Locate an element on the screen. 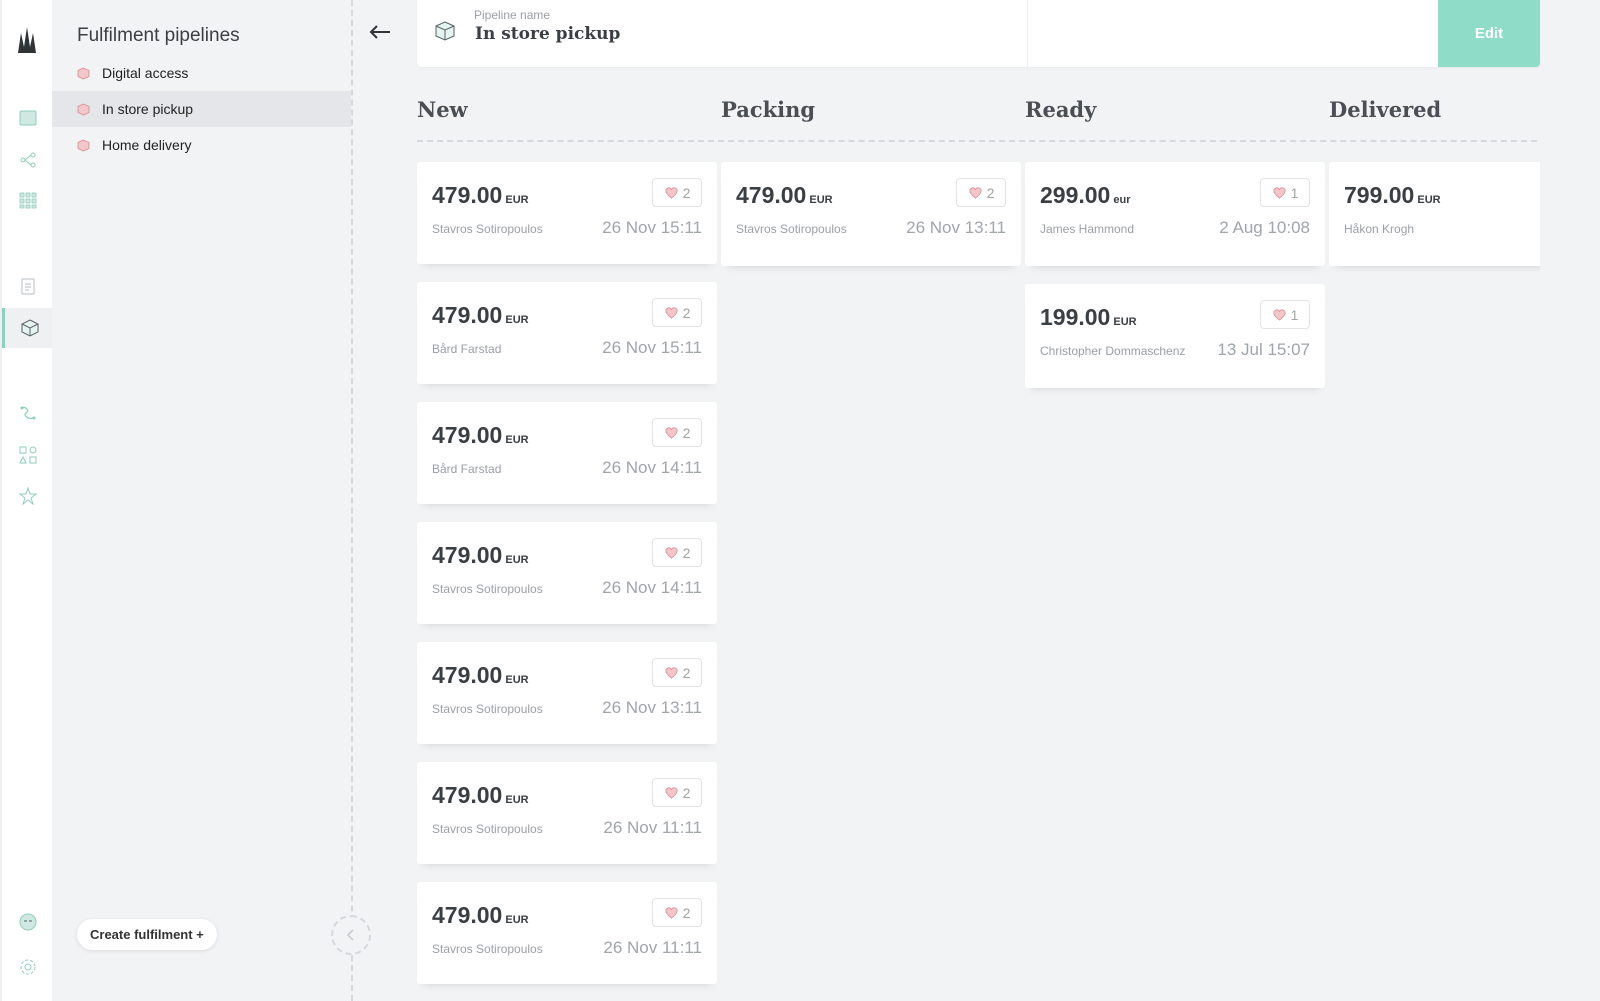 The width and height of the screenshot is (1600, 1001). icon-rail is located at coordinates (27, 500).